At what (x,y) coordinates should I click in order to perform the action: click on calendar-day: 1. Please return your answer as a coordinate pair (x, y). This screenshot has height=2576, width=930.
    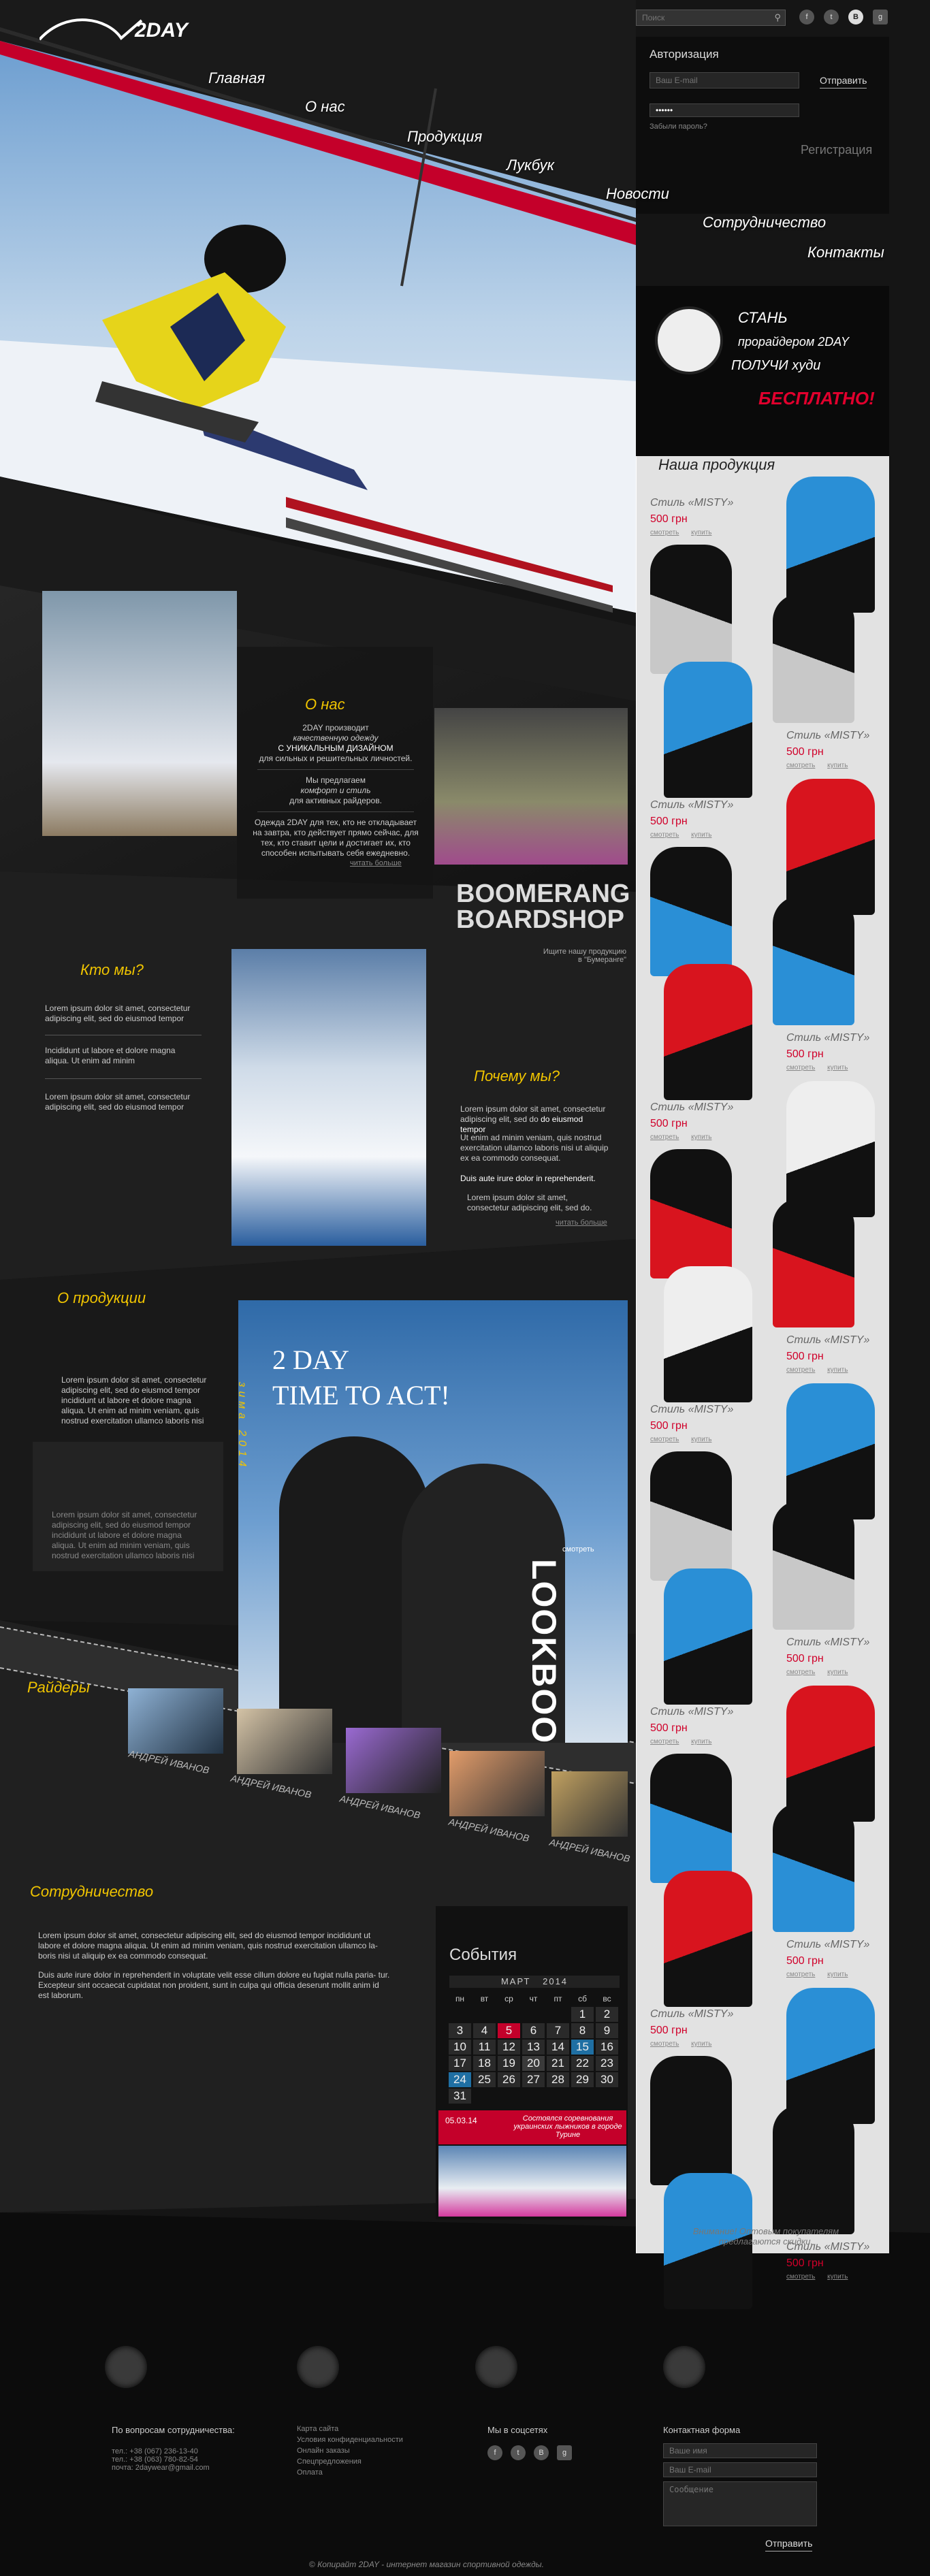
    Looking at the image, I should click on (582, 2014).